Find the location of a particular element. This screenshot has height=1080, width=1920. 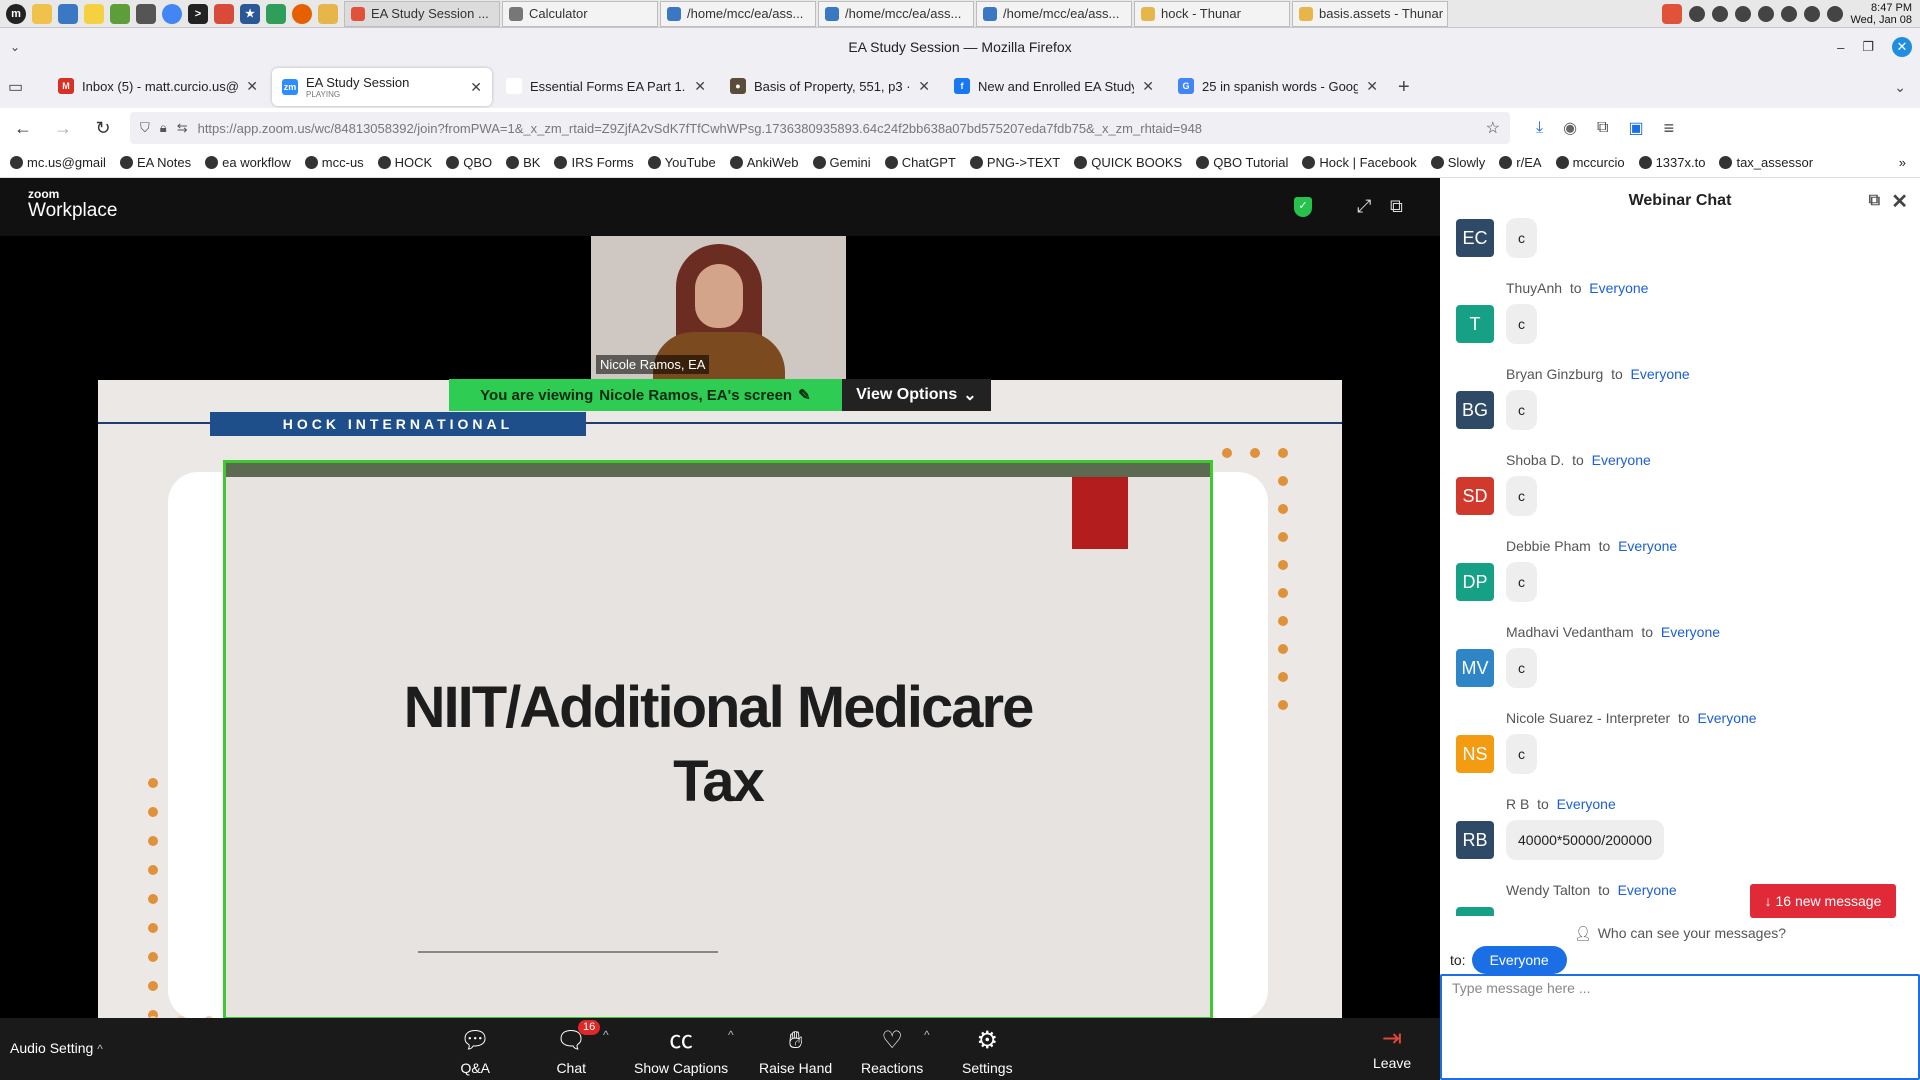

clipboard-icon is located at coordinates (1812, 13).